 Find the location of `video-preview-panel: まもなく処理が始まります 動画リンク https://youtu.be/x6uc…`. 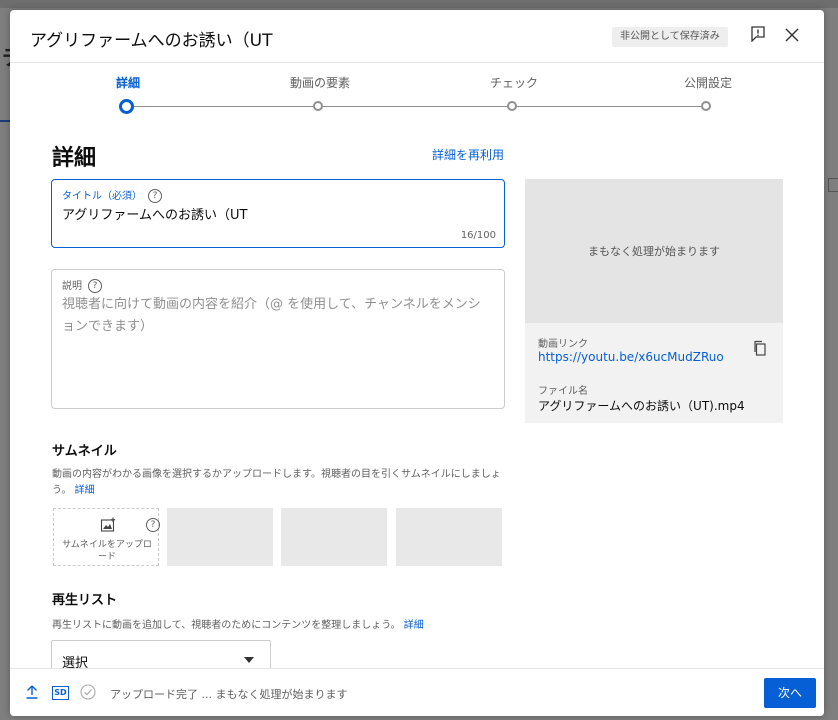

video-preview-panel: まもなく処理が始まります 動画リンク https://youtu.be/x6uc… is located at coordinates (654, 301).